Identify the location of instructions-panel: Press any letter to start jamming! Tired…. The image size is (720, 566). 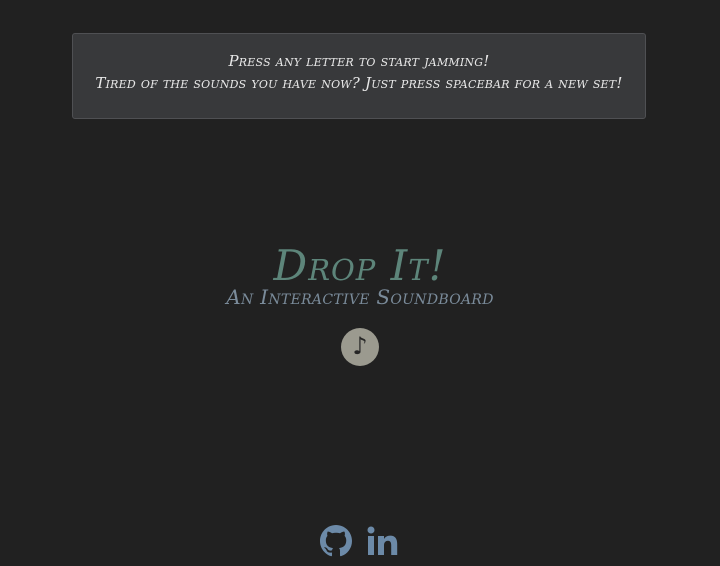
(359, 76).